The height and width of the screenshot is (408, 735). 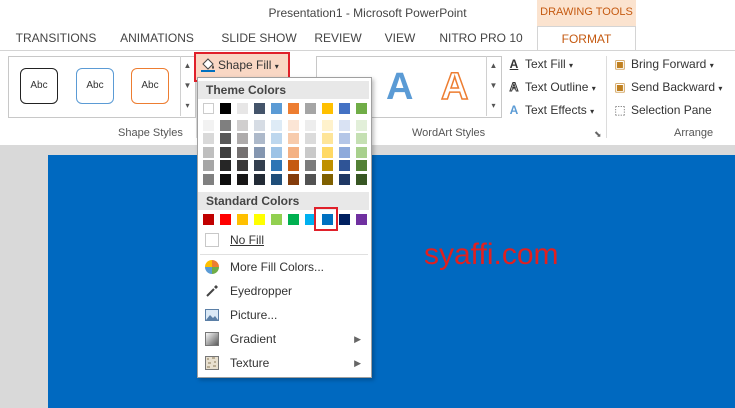 I want to click on shape-style-preset-1: Abc, so click(x=39, y=86).